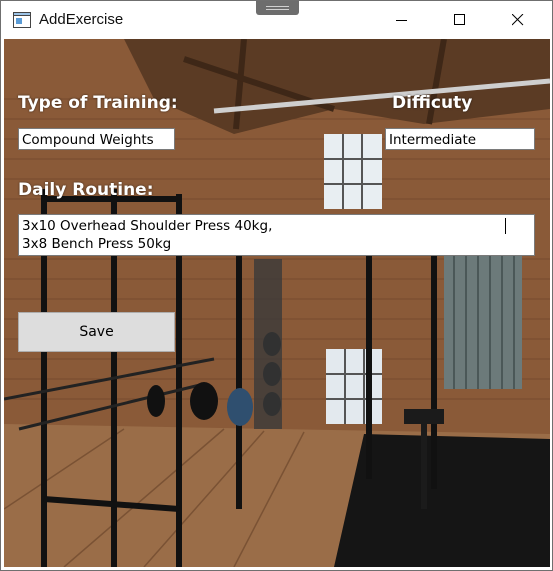 The image size is (553, 571). What do you see at coordinates (22, 20) in the screenshot?
I see `app-icon` at bounding box center [22, 20].